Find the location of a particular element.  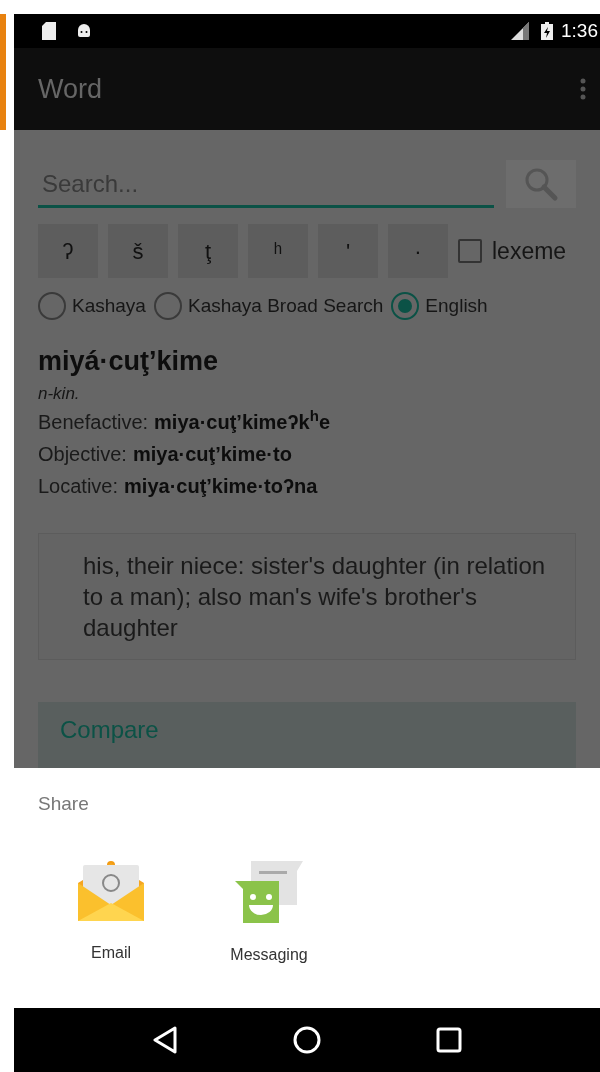

radio-label: Kashaya Broad Search is located at coordinates (285, 306).